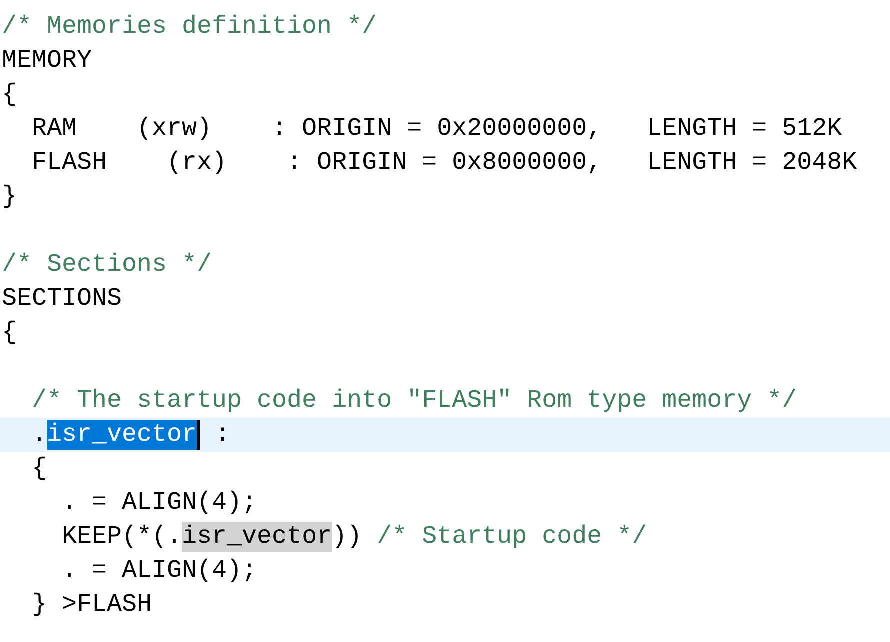 Image resolution: width=890 pixels, height=642 pixels. I want to click on code-text: } >FLASH, so click(92, 605).